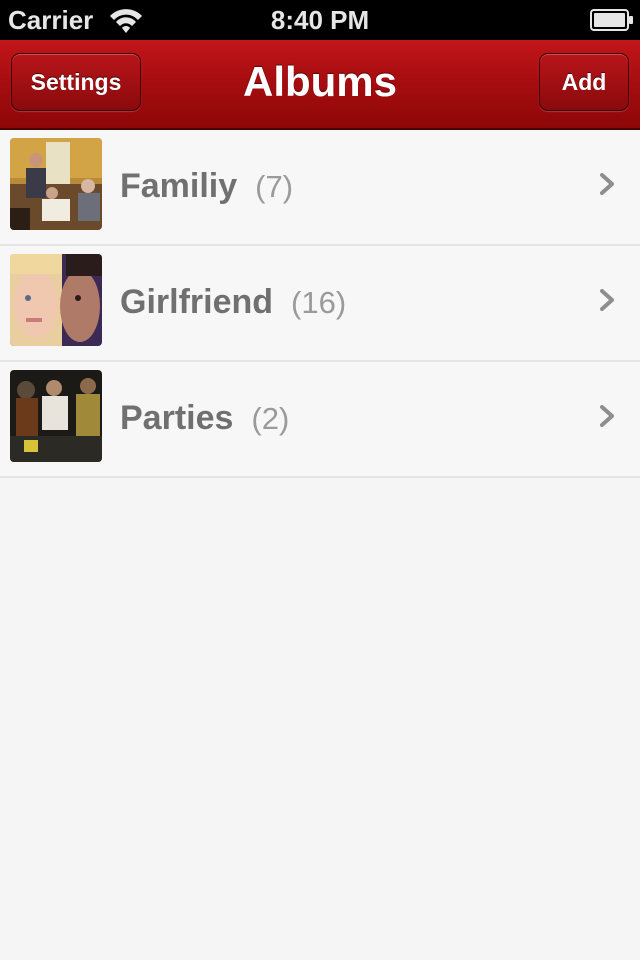  What do you see at coordinates (320, 85) in the screenshot?
I see `navigation-bar: Settings Albums Add` at bounding box center [320, 85].